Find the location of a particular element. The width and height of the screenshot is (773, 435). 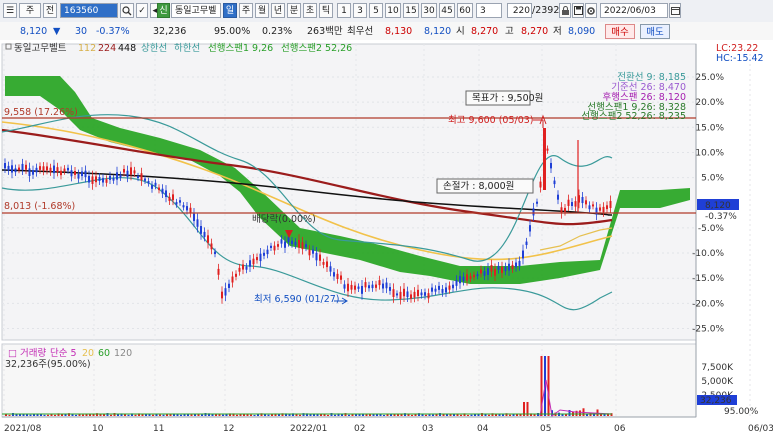

new-badge: 신 is located at coordinates (163, 10).